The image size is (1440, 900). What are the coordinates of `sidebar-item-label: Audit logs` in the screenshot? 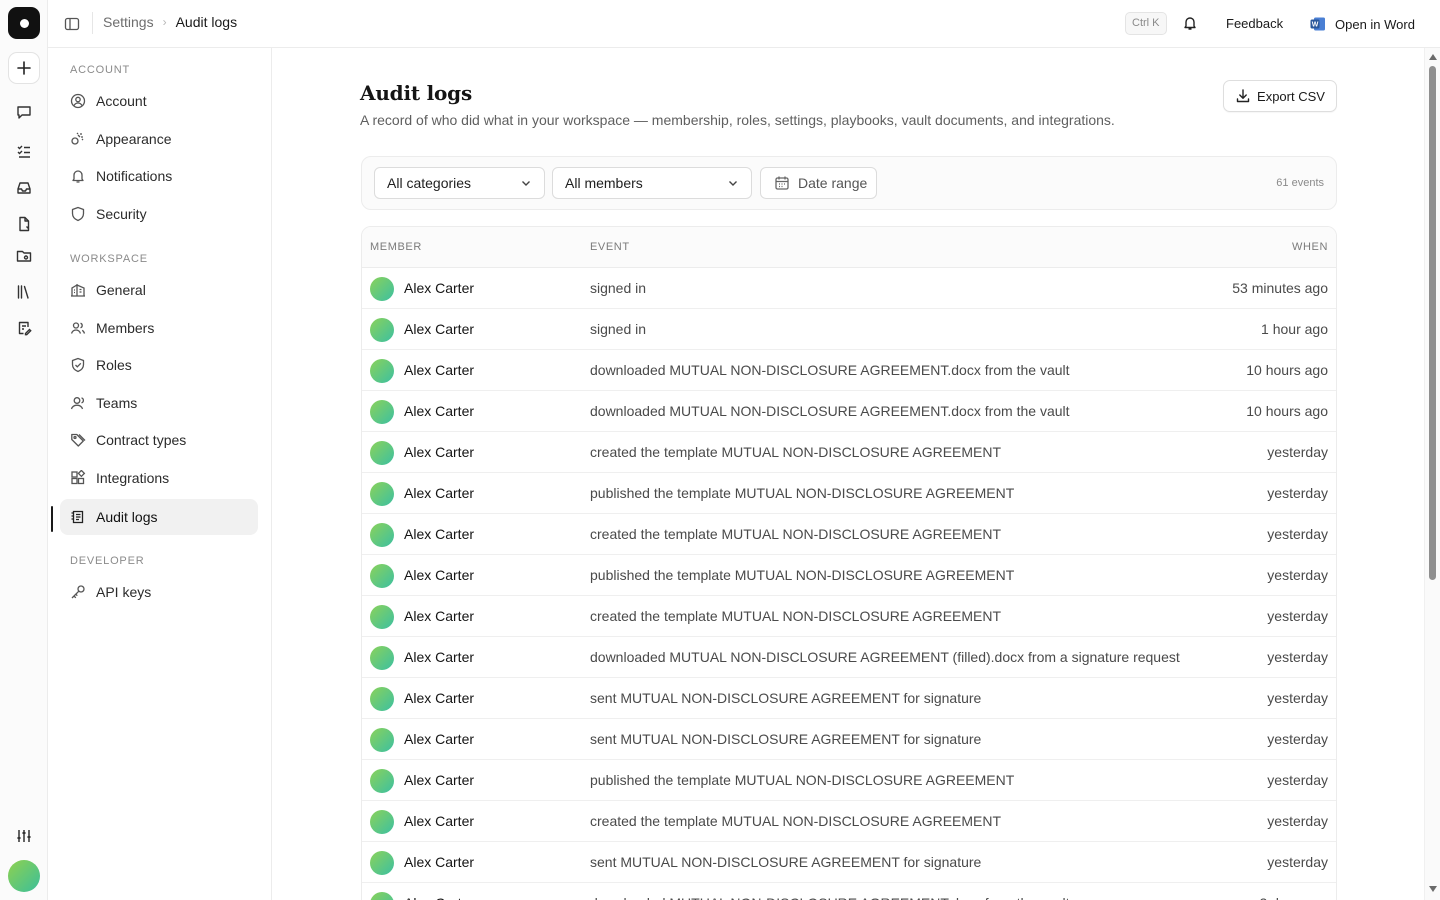 It's located at (127, 517).